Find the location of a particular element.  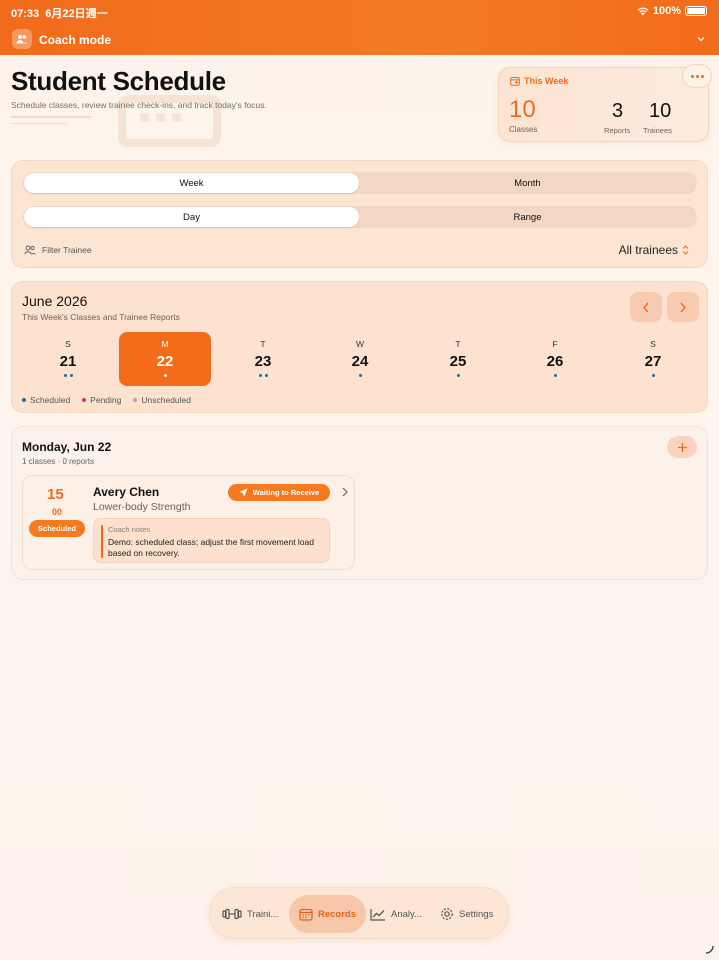

day-23: T 23 is located at coordinates (263, 359).